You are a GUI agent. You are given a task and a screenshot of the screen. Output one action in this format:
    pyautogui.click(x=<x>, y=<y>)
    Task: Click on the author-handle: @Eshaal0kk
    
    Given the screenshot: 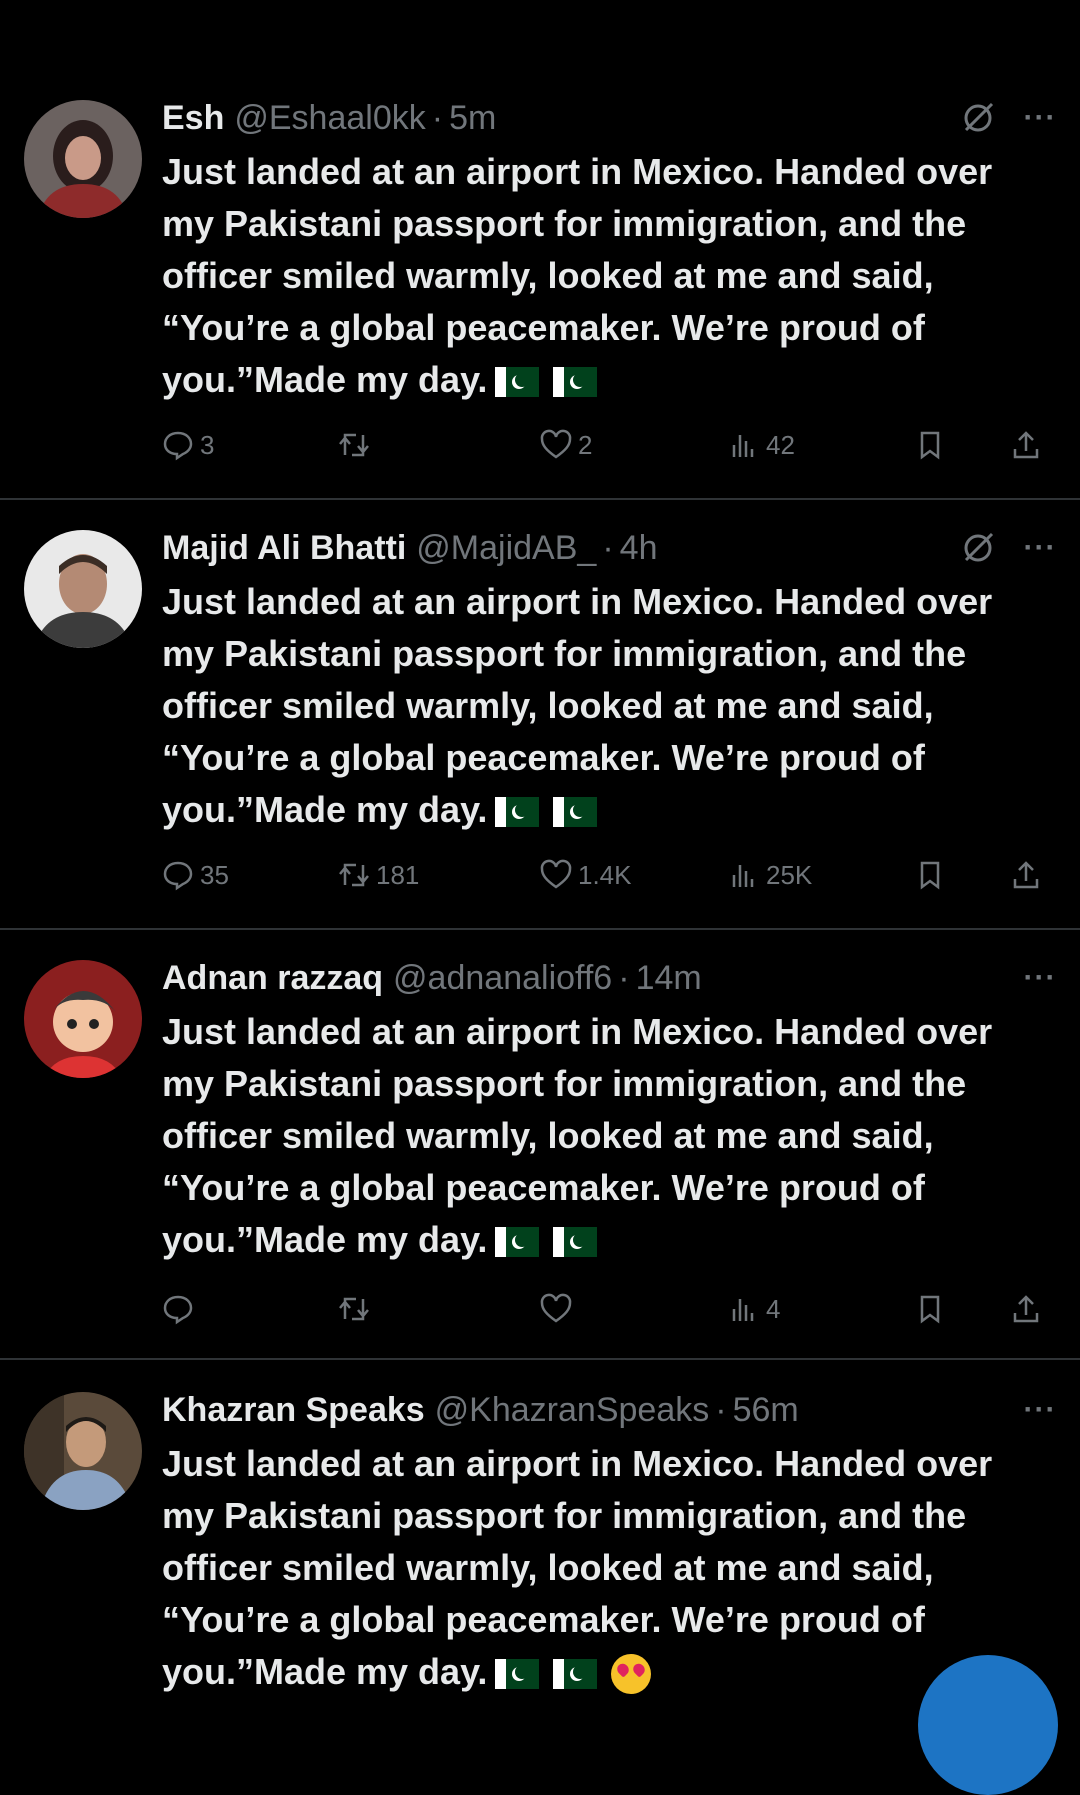 What is the action you would take?
    pyautogui.click(x=329, y=118)
    